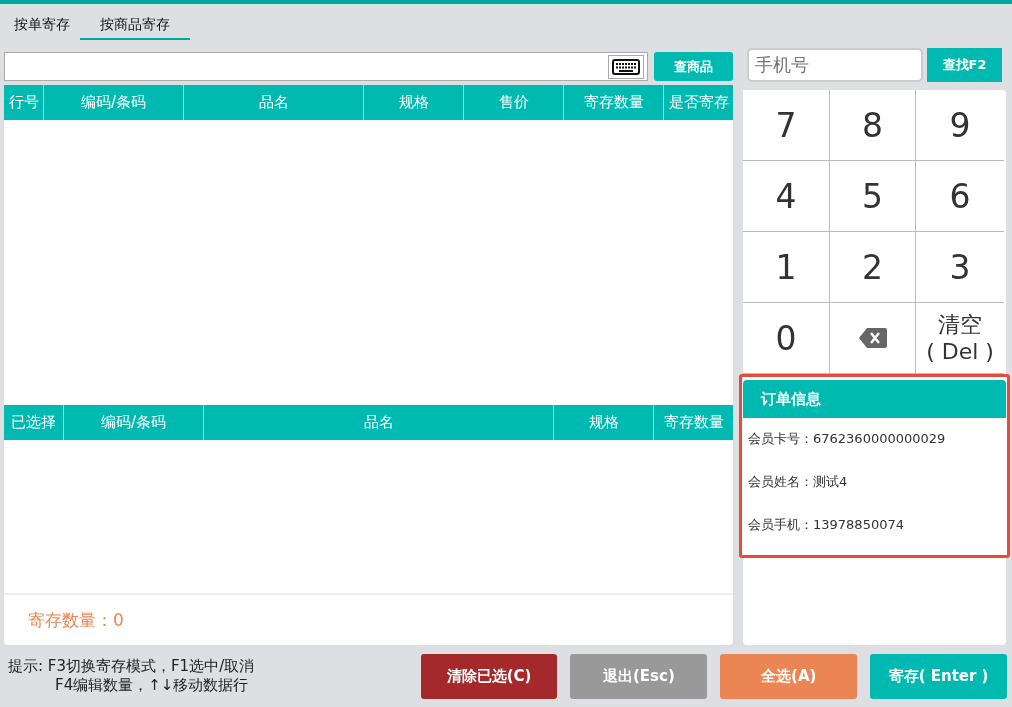 The width and height of the screenshot is (1012, 707). What do you see at coordinates (873, 196) in the screenshot?
I see `keypad-key: 5` at bounding box center [873, 196].